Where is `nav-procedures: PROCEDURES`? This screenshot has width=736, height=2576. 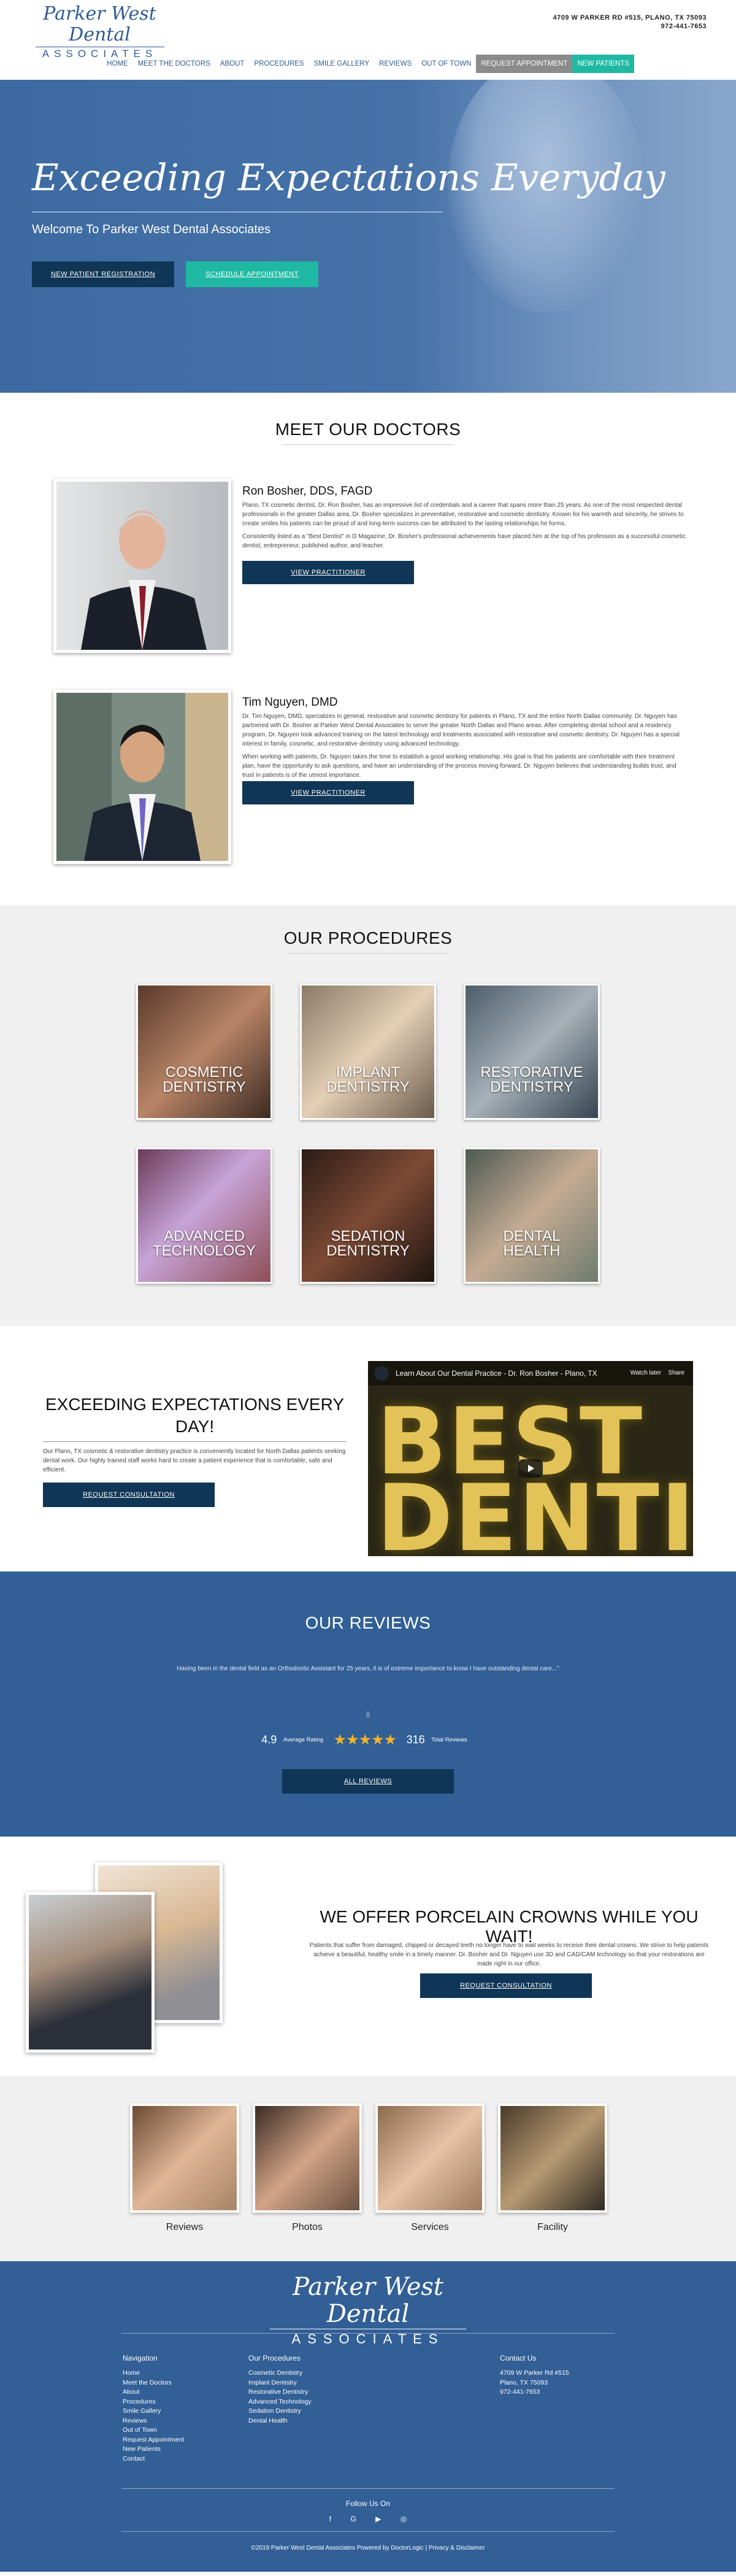 nav-procedures: PROCEDURES is located at coordinates (279, 64).